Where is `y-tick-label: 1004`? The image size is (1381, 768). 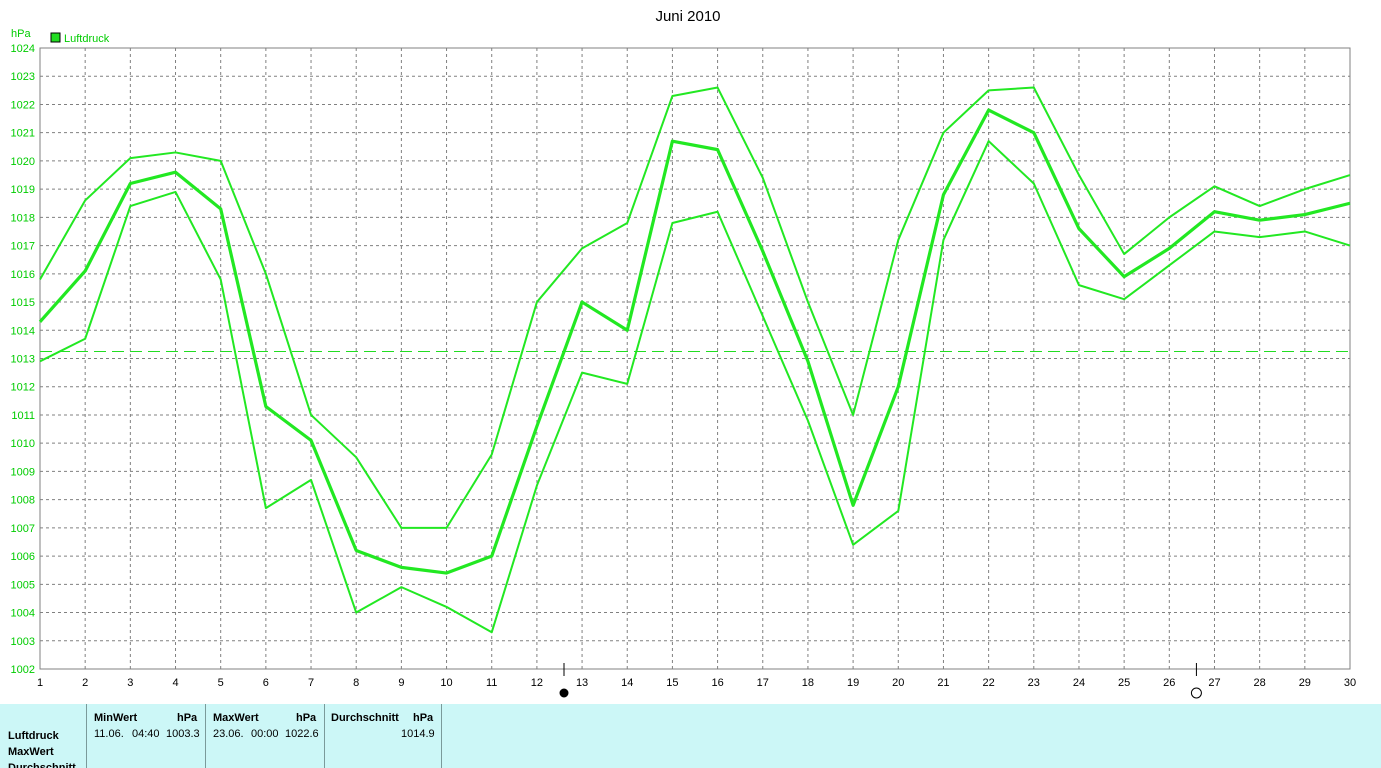
y-tick-label: 1004 is located at coordinates (23, 614).